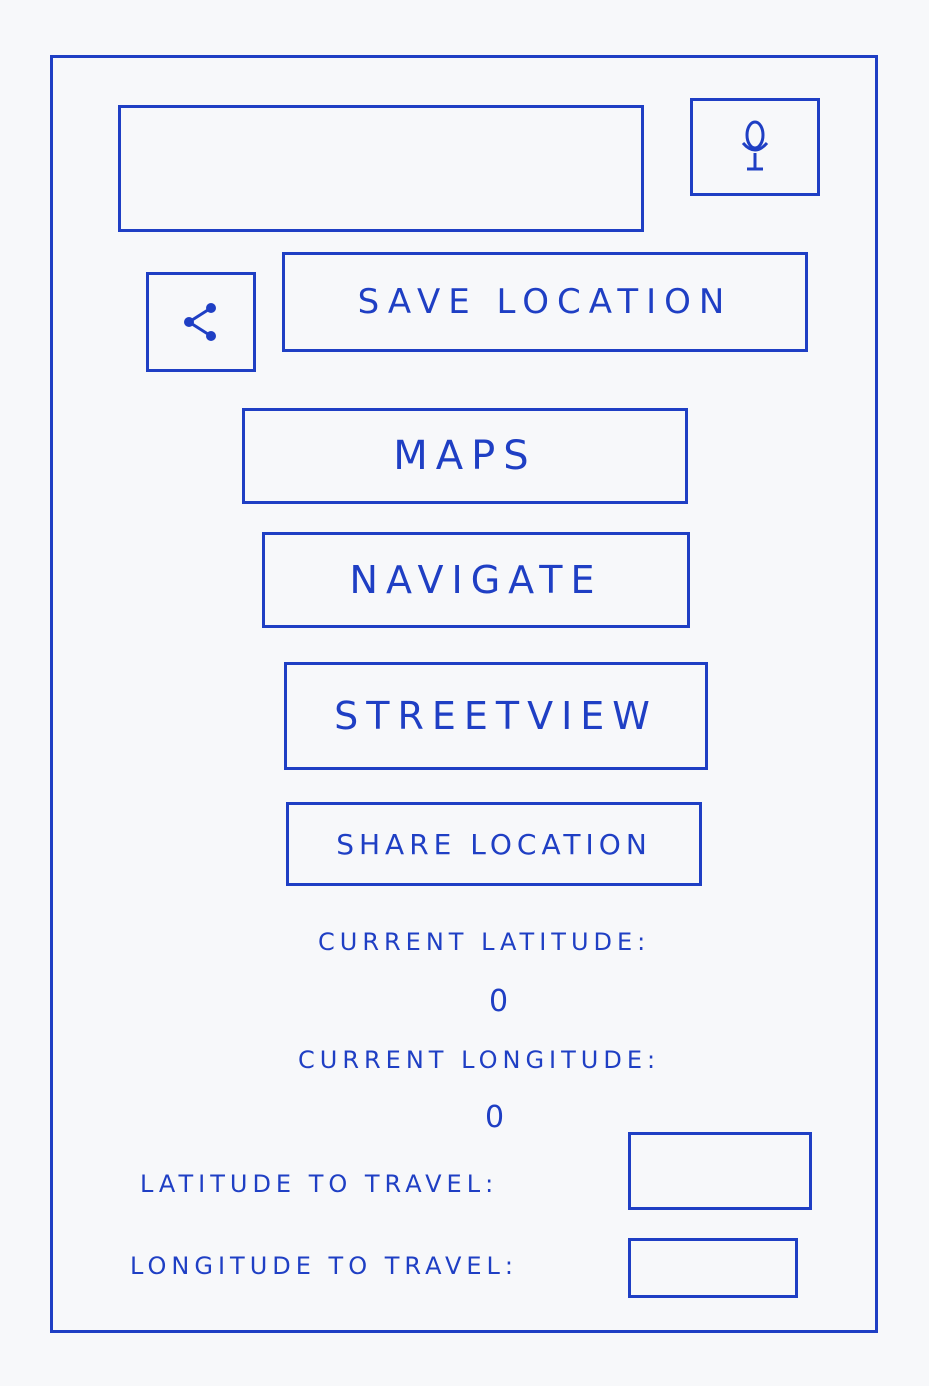  What do you see at coordinates (495, 1117) in the screenshot?
I see `current-longitude-value: 0` at bounding box center [495, 1117].